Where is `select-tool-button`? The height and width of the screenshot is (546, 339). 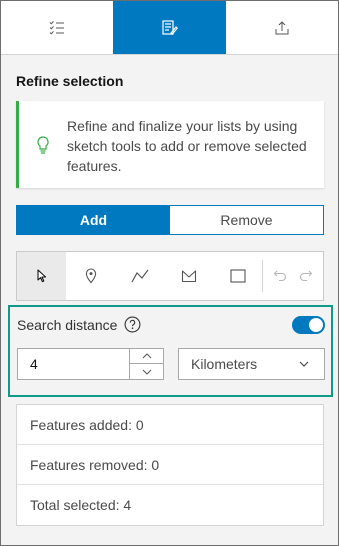 select-tool-button is located at coordinates (41, 276).